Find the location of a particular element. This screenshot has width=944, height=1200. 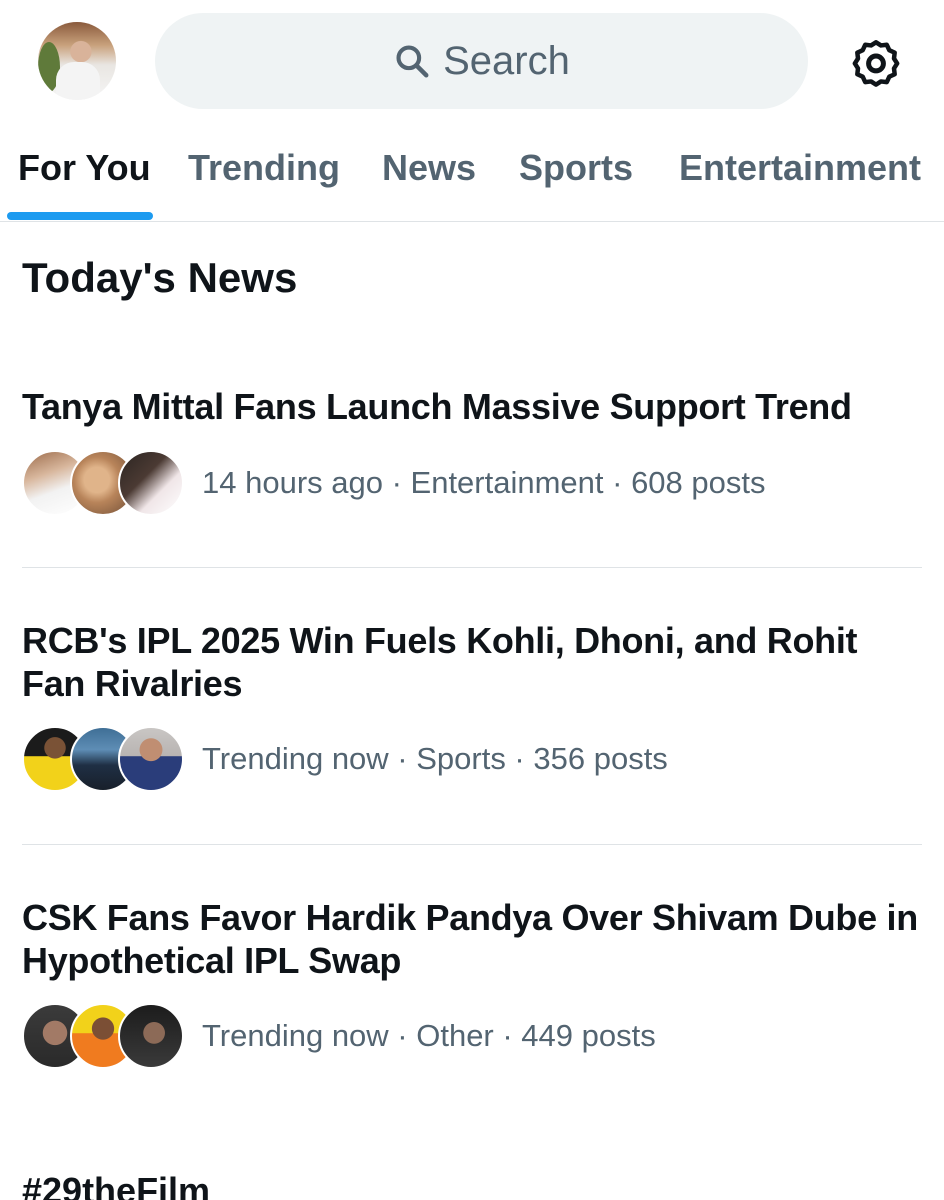

profile-avatar is located at coordinates (77, 61).